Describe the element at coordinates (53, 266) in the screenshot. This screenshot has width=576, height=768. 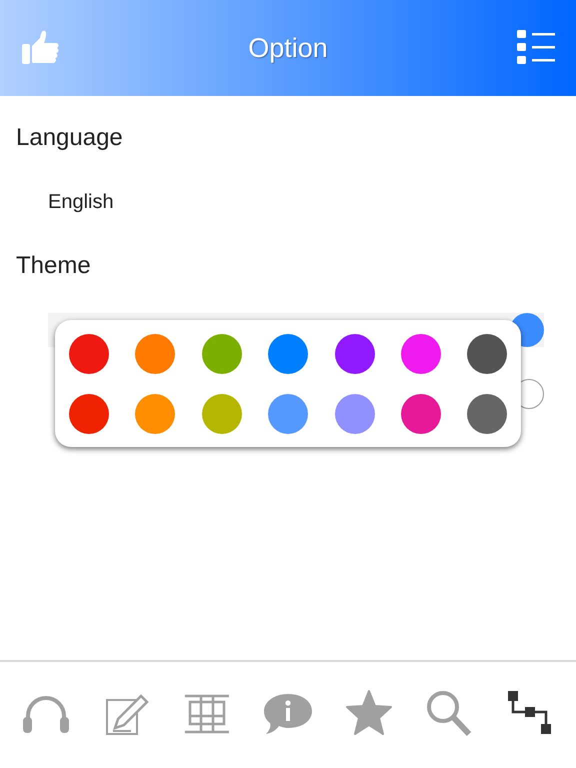
I see `section-heading: Theme` at that location.